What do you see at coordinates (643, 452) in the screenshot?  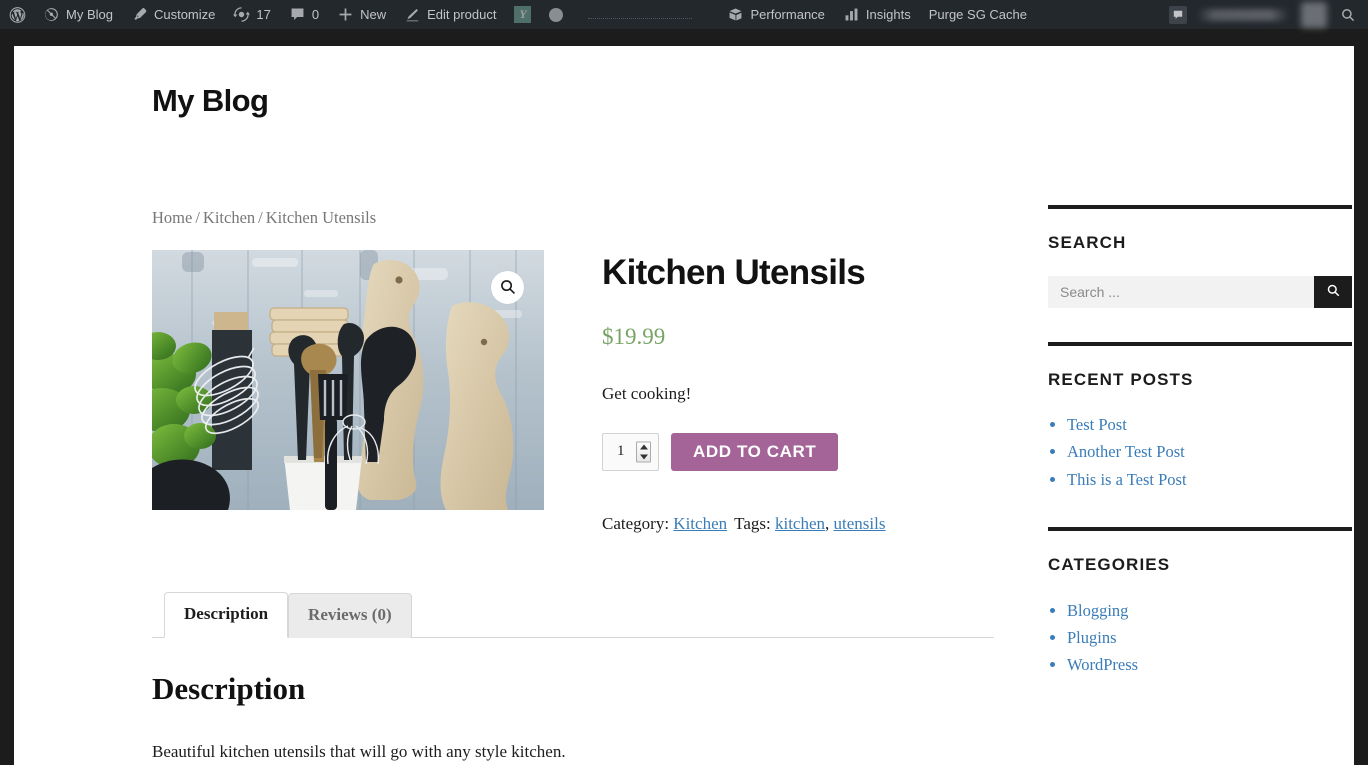 I see `quantity-spinner-icon` at bounding box center [643, 452].